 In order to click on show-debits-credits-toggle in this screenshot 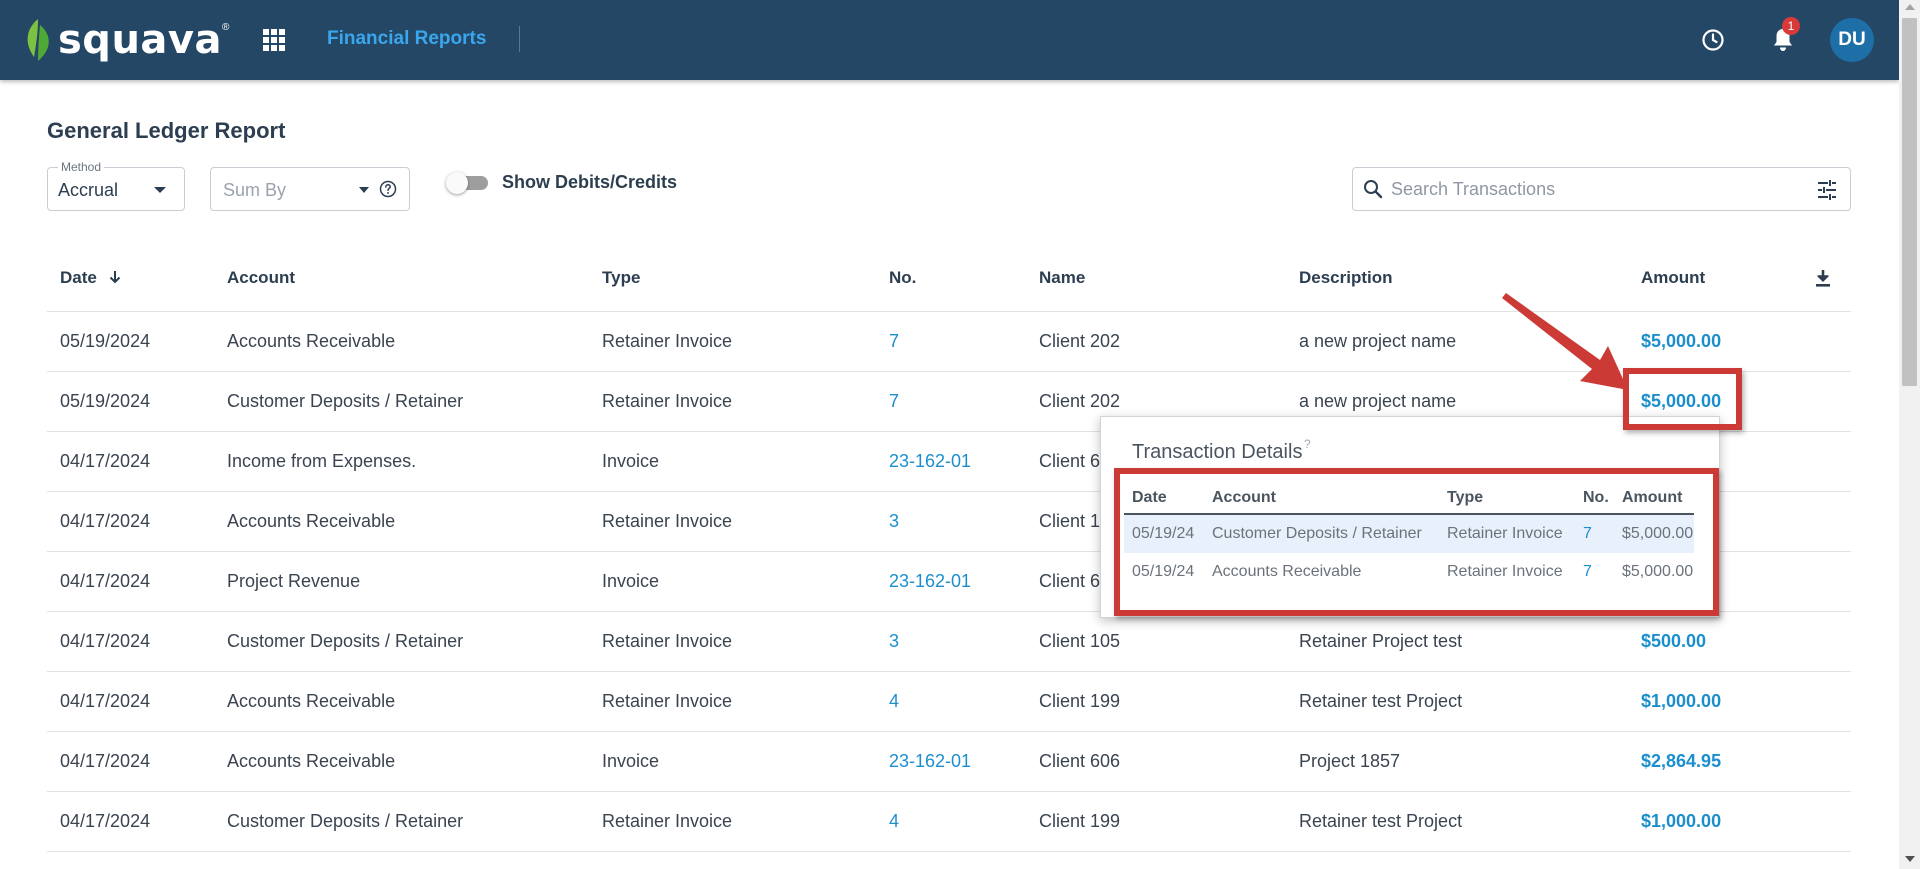, I will do `click(469, 183)`.